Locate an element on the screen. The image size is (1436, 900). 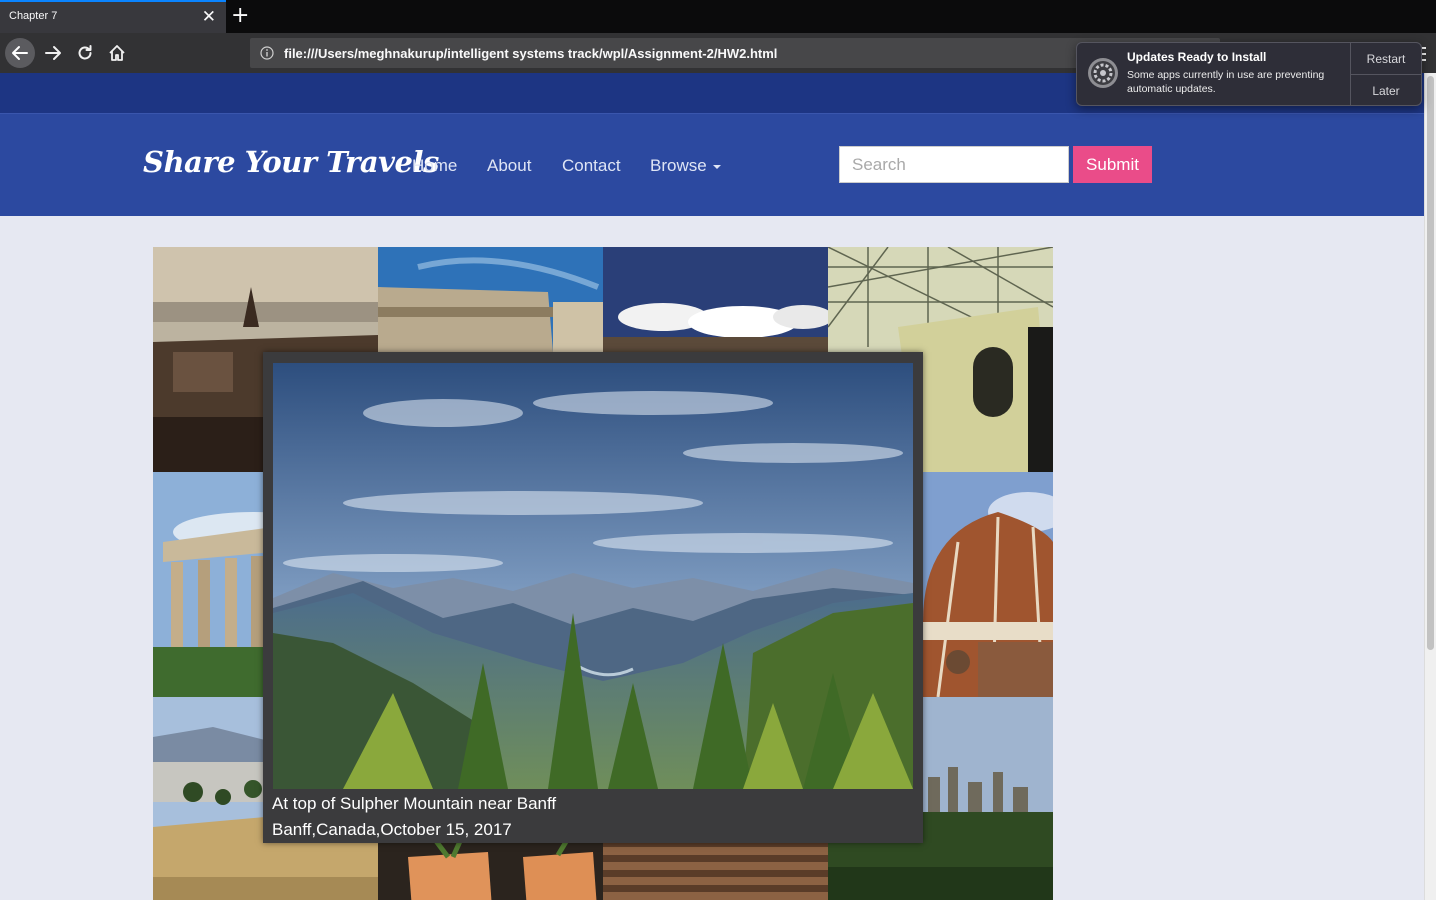
notification-actions: Restart Later is located at coordinates (1385, 74).